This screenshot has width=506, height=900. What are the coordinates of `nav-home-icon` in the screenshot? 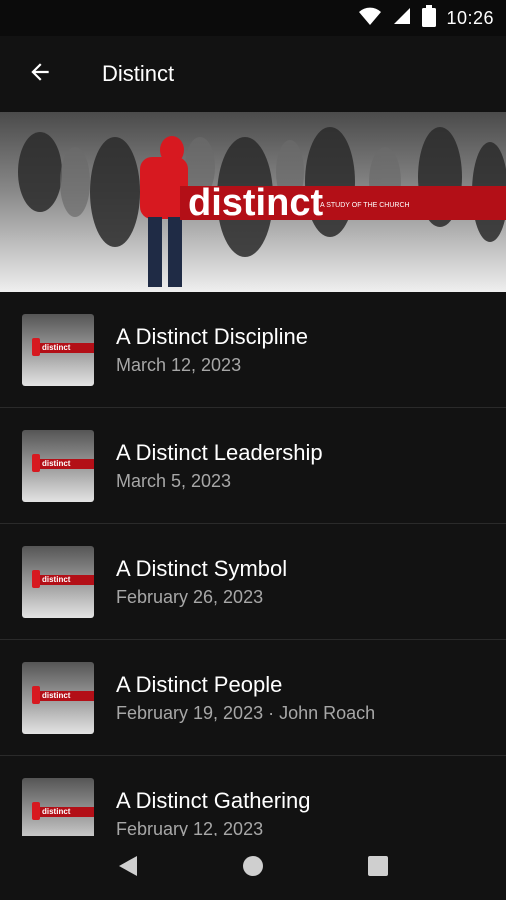 It's located at (253, 868).